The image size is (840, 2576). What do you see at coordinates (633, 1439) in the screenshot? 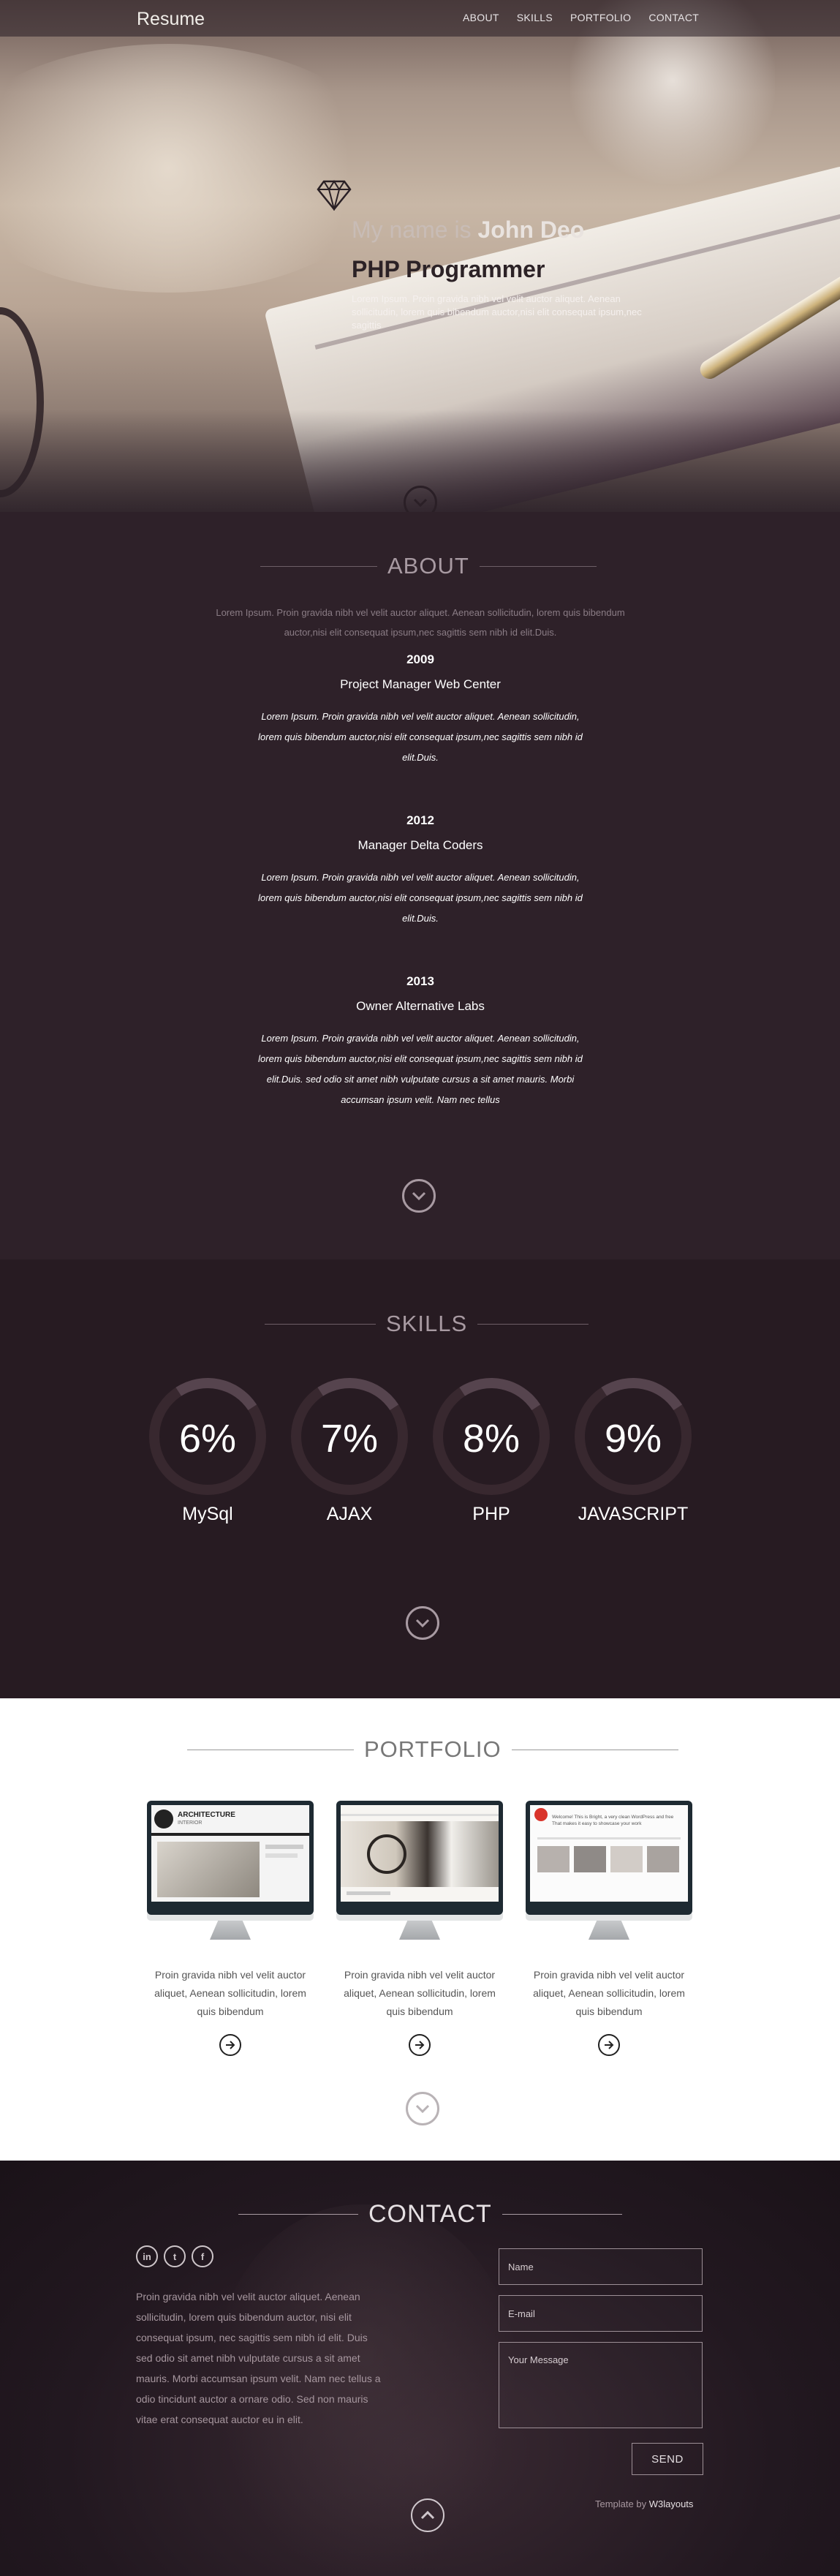
I see `skill-percent: 9%` at bounding box center [633, 1439].